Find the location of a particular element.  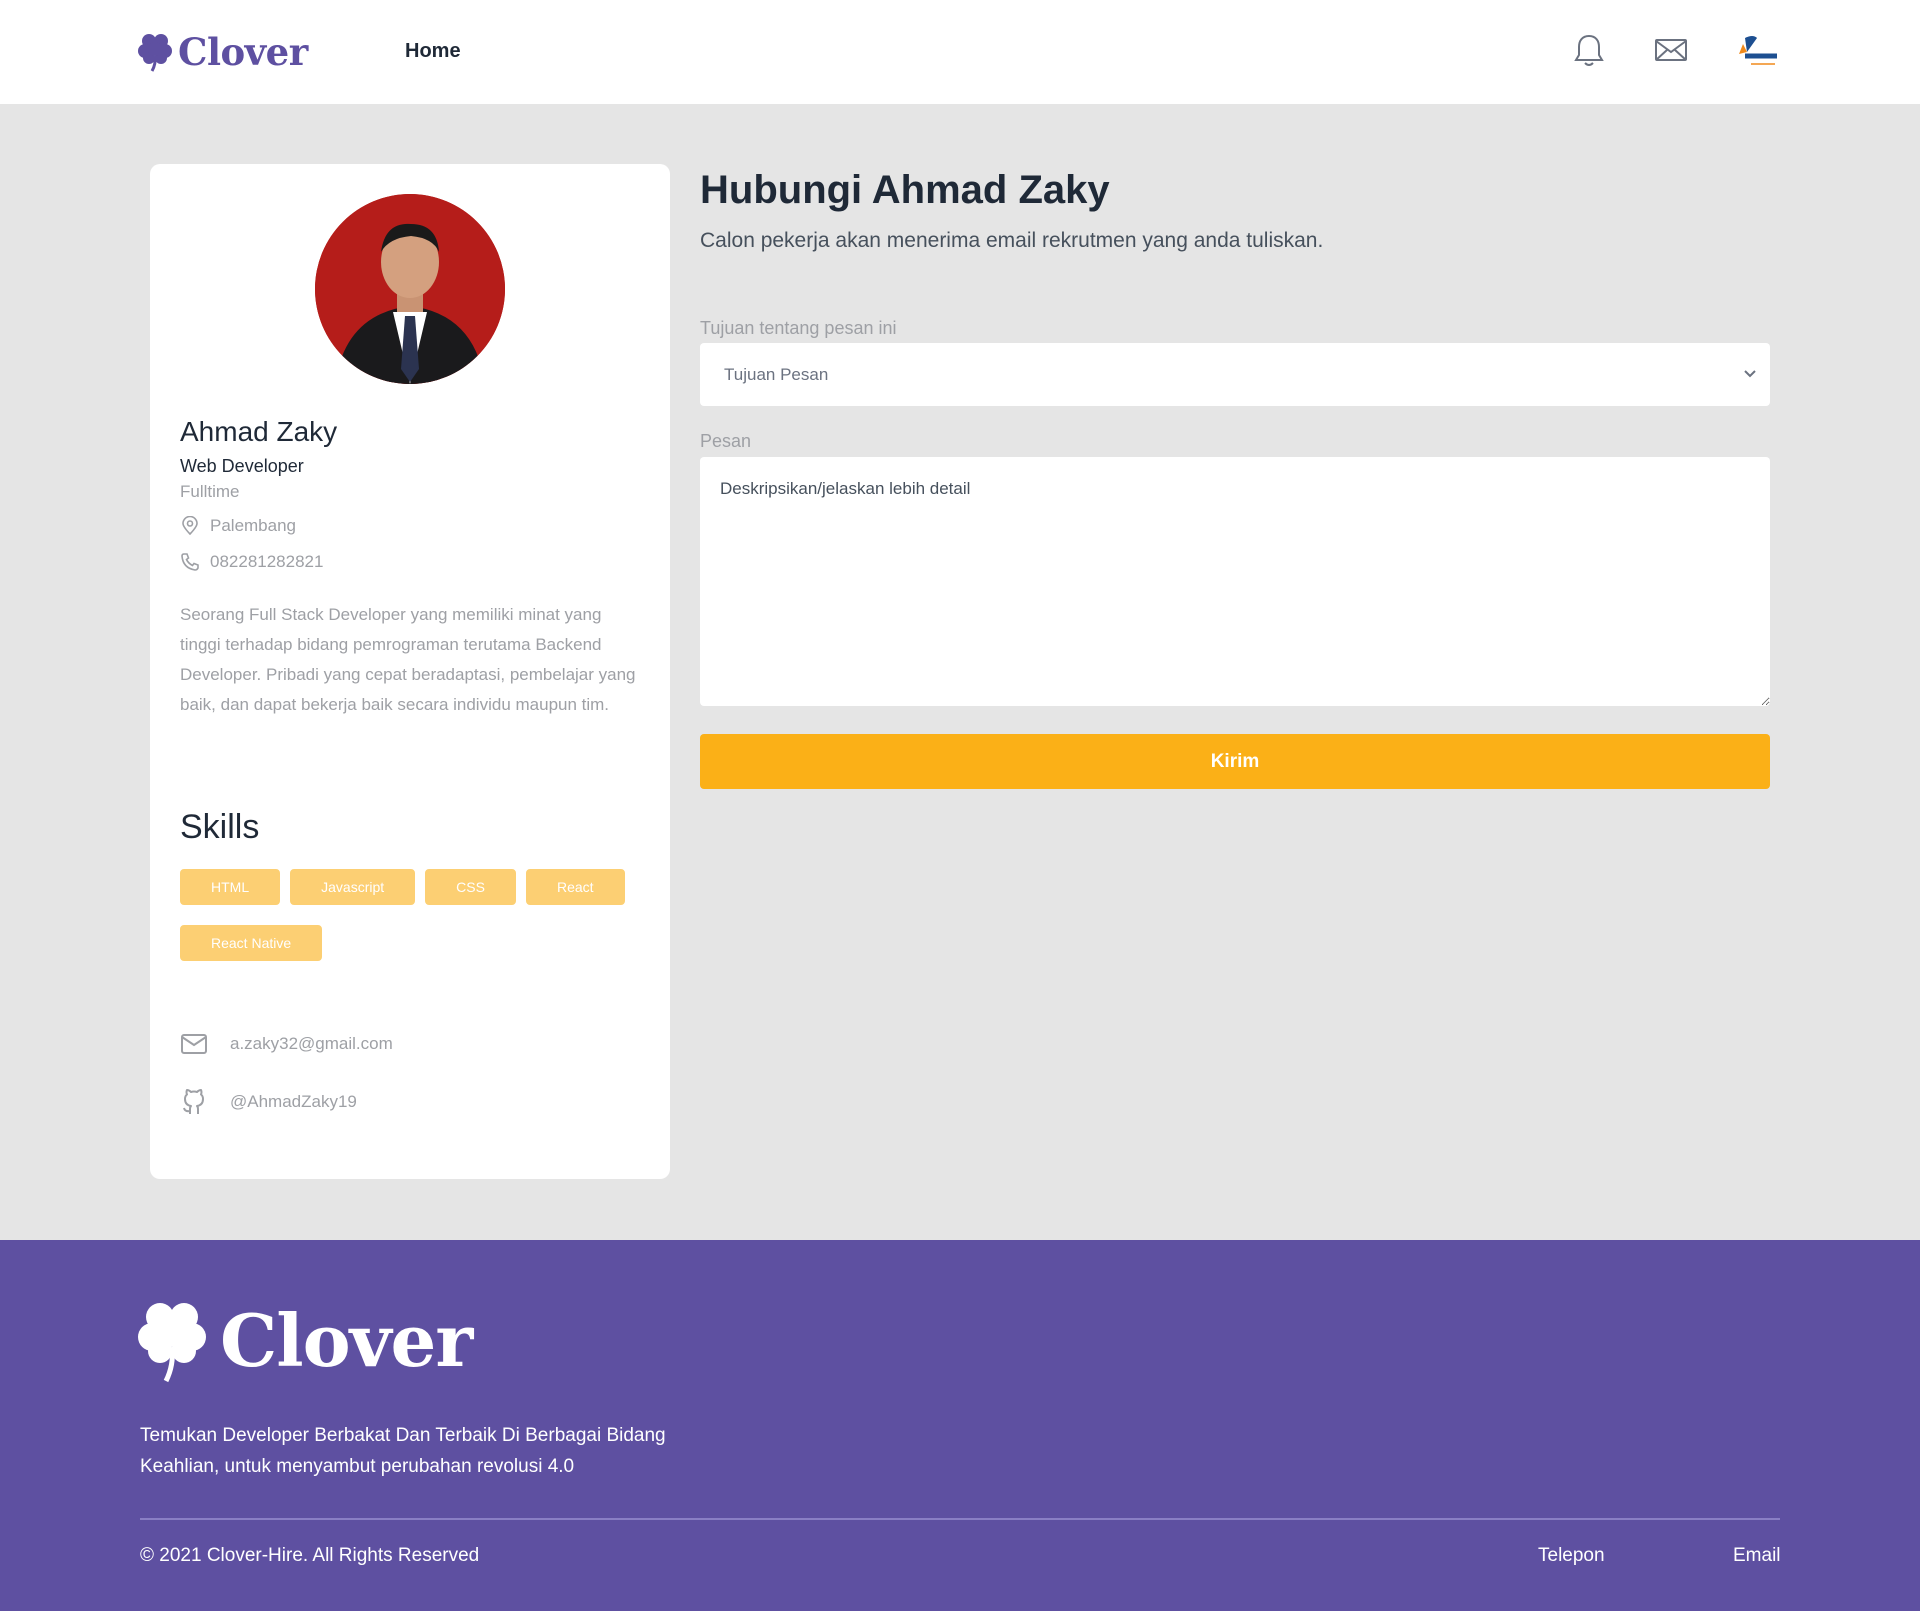

profile-email: a.zaky32@gmail.com is located at coordinates (286, 1044).